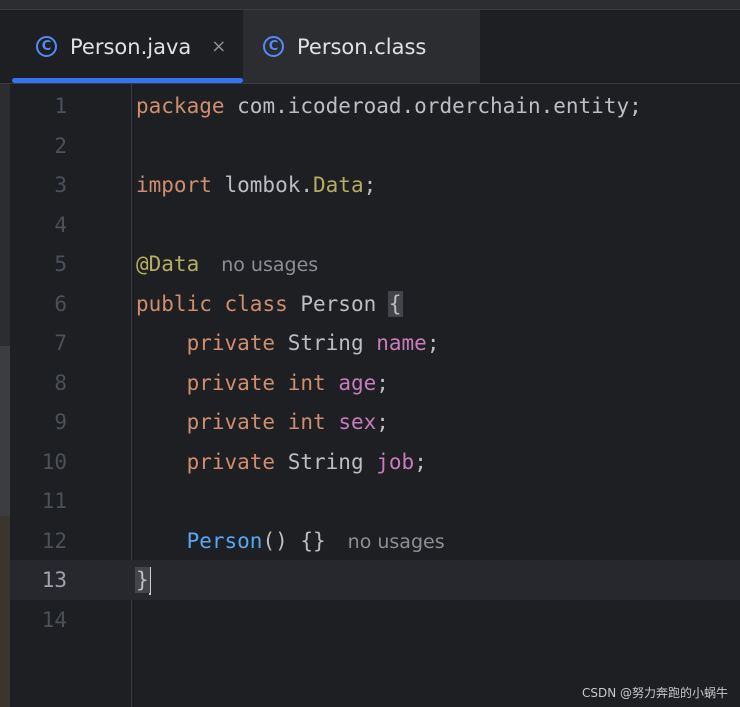  I want to click on field-name: name, so click(401, 343).